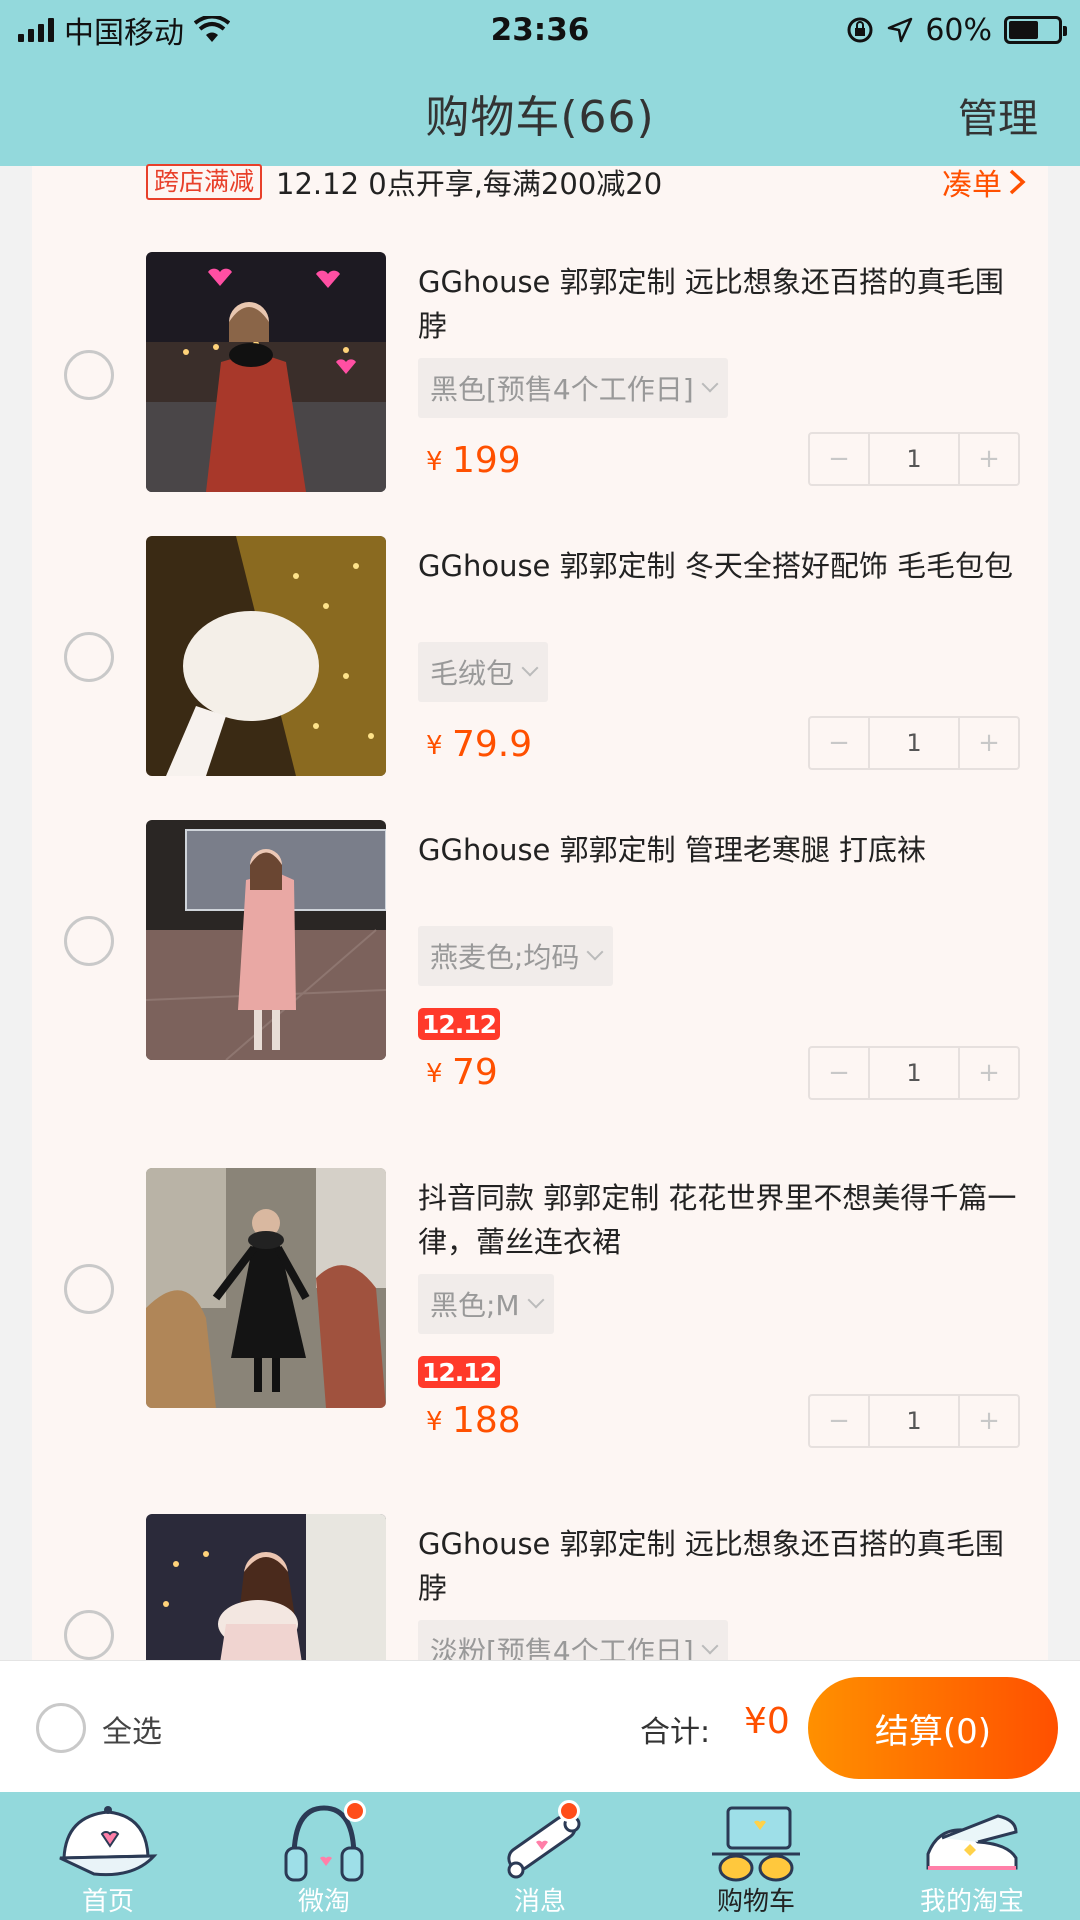 This screenshot has height=1920, width=1080. I want to click on add-items-link: 凑单, so click(984, 182).